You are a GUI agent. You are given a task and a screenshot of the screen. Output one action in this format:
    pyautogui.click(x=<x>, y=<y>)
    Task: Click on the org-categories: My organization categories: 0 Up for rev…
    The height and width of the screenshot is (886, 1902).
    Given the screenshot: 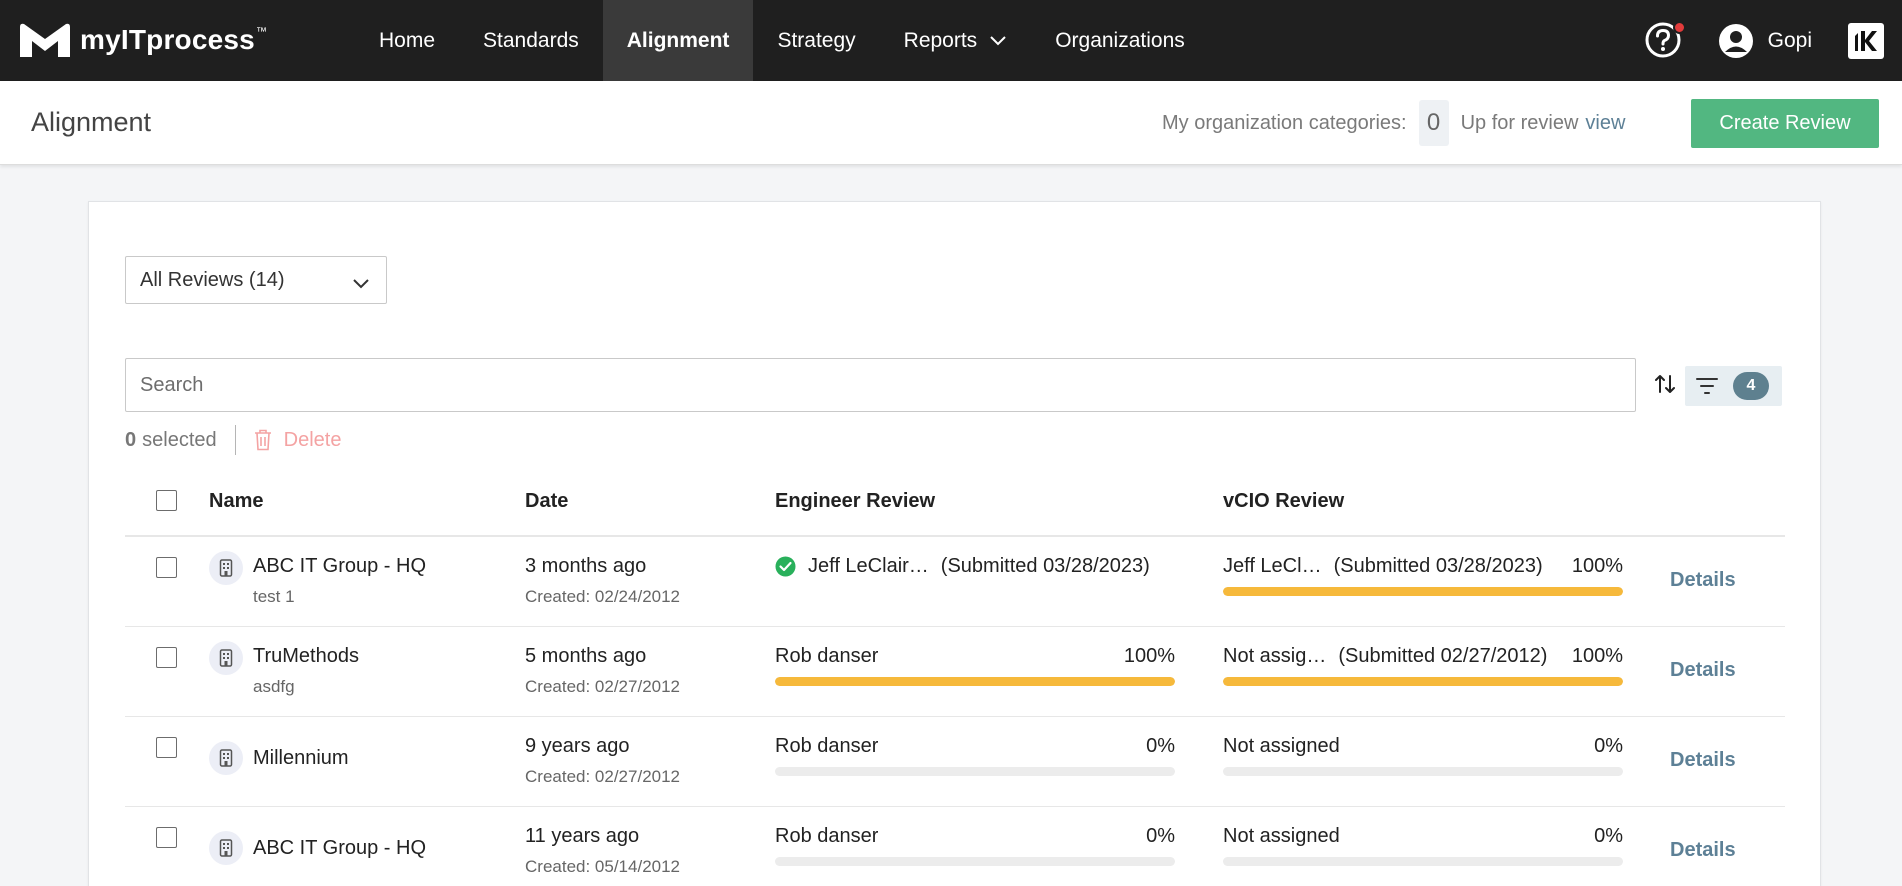 What is the action you would take?
    pyautogui.click(x=1393, y=123)
    